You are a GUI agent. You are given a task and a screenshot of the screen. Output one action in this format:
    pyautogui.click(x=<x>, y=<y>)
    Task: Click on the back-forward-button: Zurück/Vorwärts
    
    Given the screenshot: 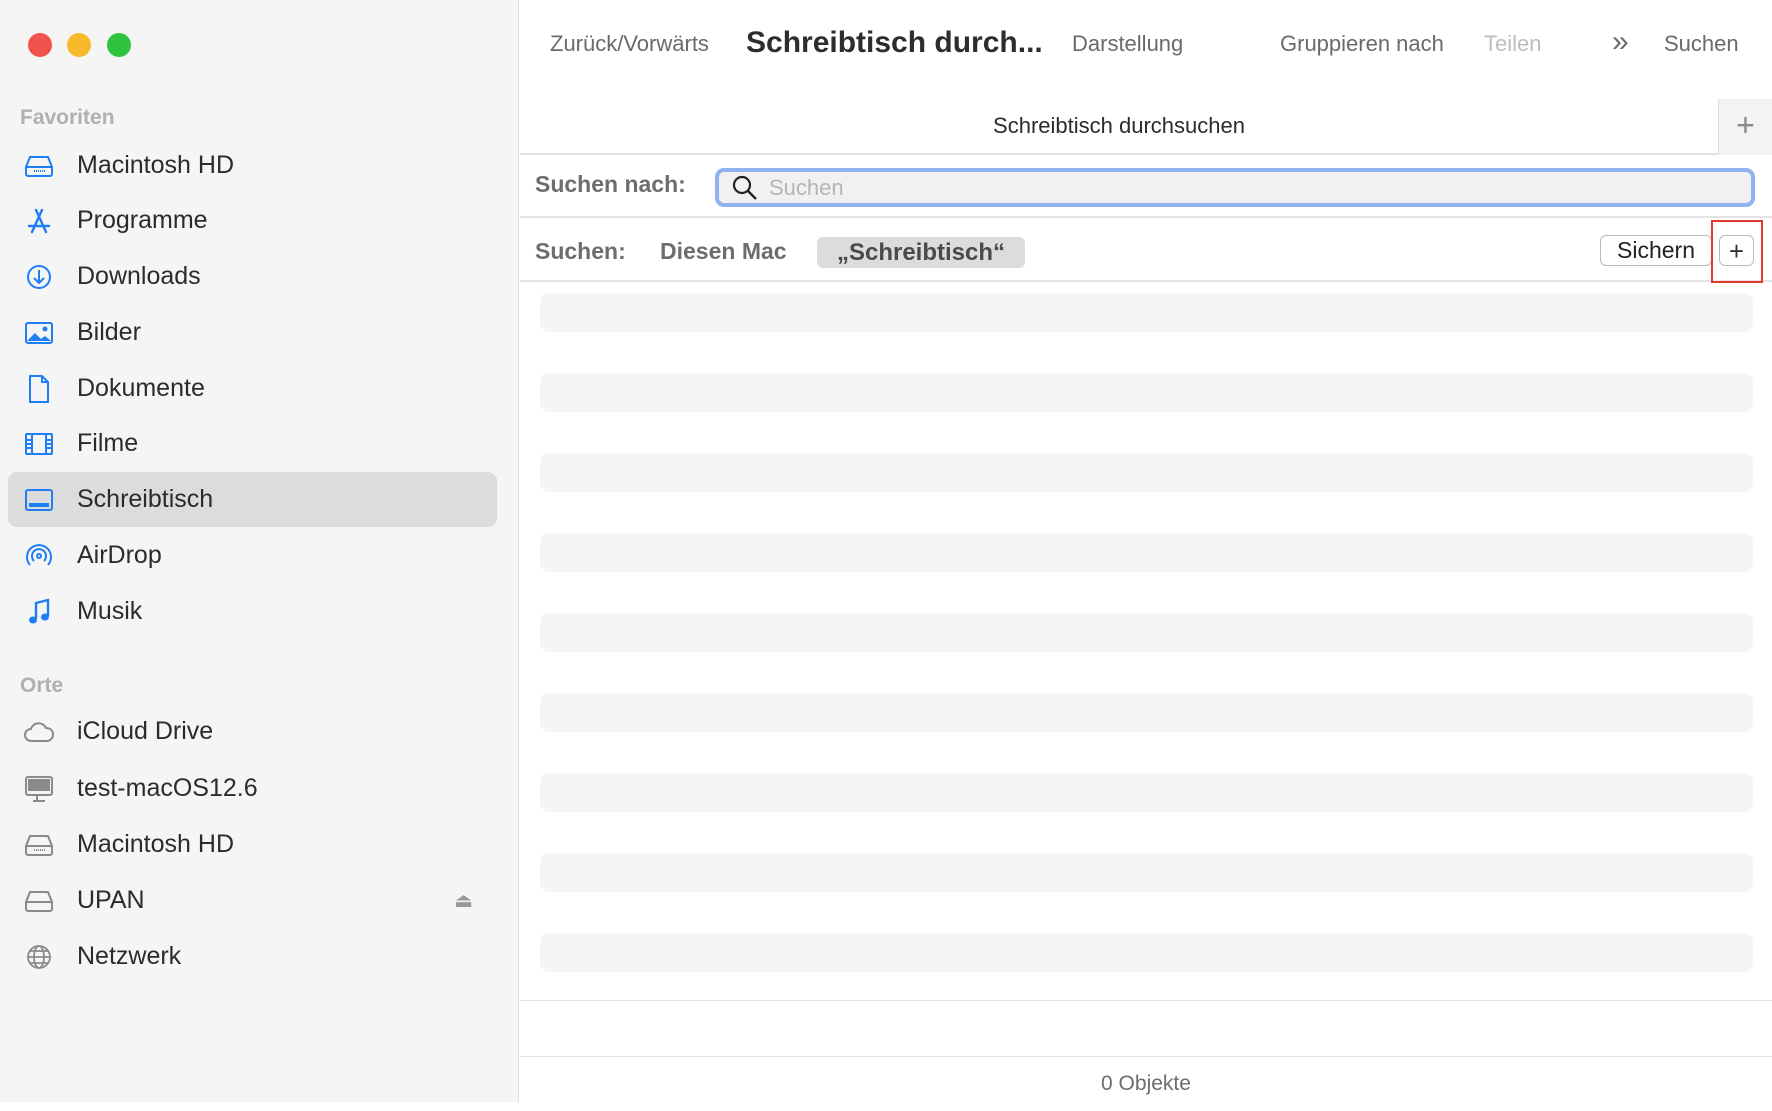 What is the action you would take?
    pyautogui.click(x=629, y=44)
    